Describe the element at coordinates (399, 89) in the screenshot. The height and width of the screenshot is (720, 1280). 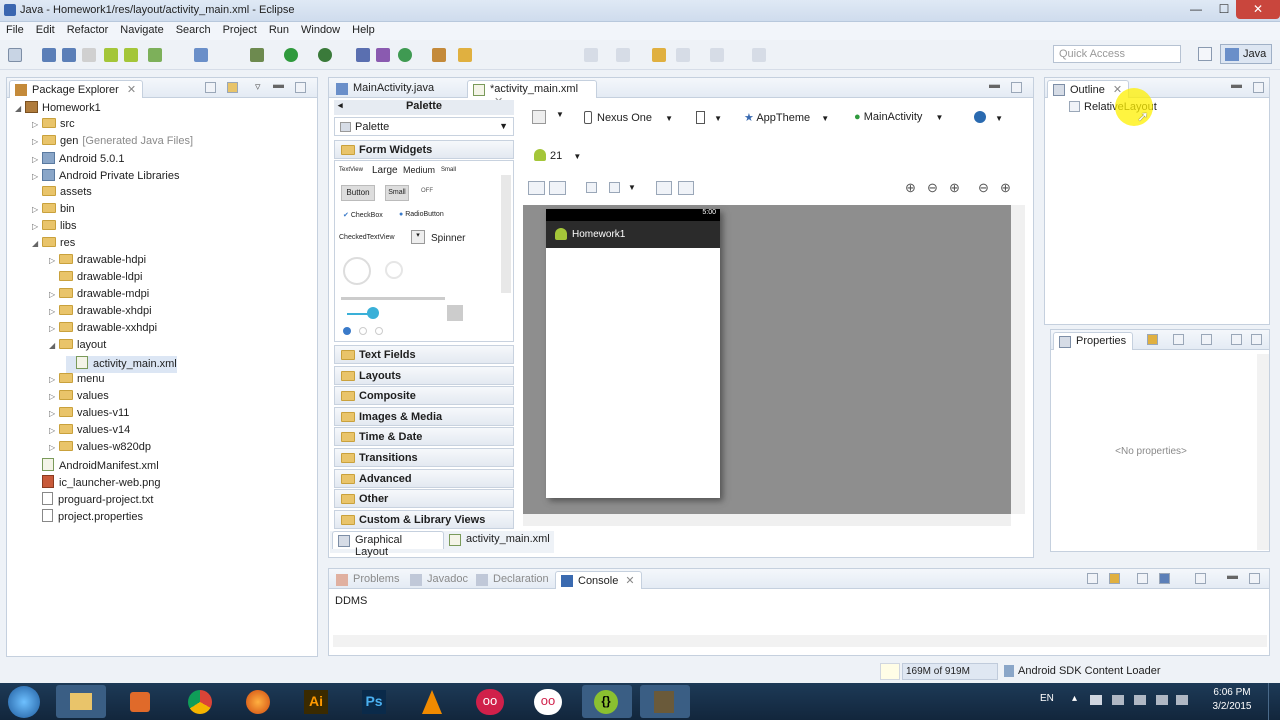
I see `tab-mainactivity-java: MainActivity.java` at that location.